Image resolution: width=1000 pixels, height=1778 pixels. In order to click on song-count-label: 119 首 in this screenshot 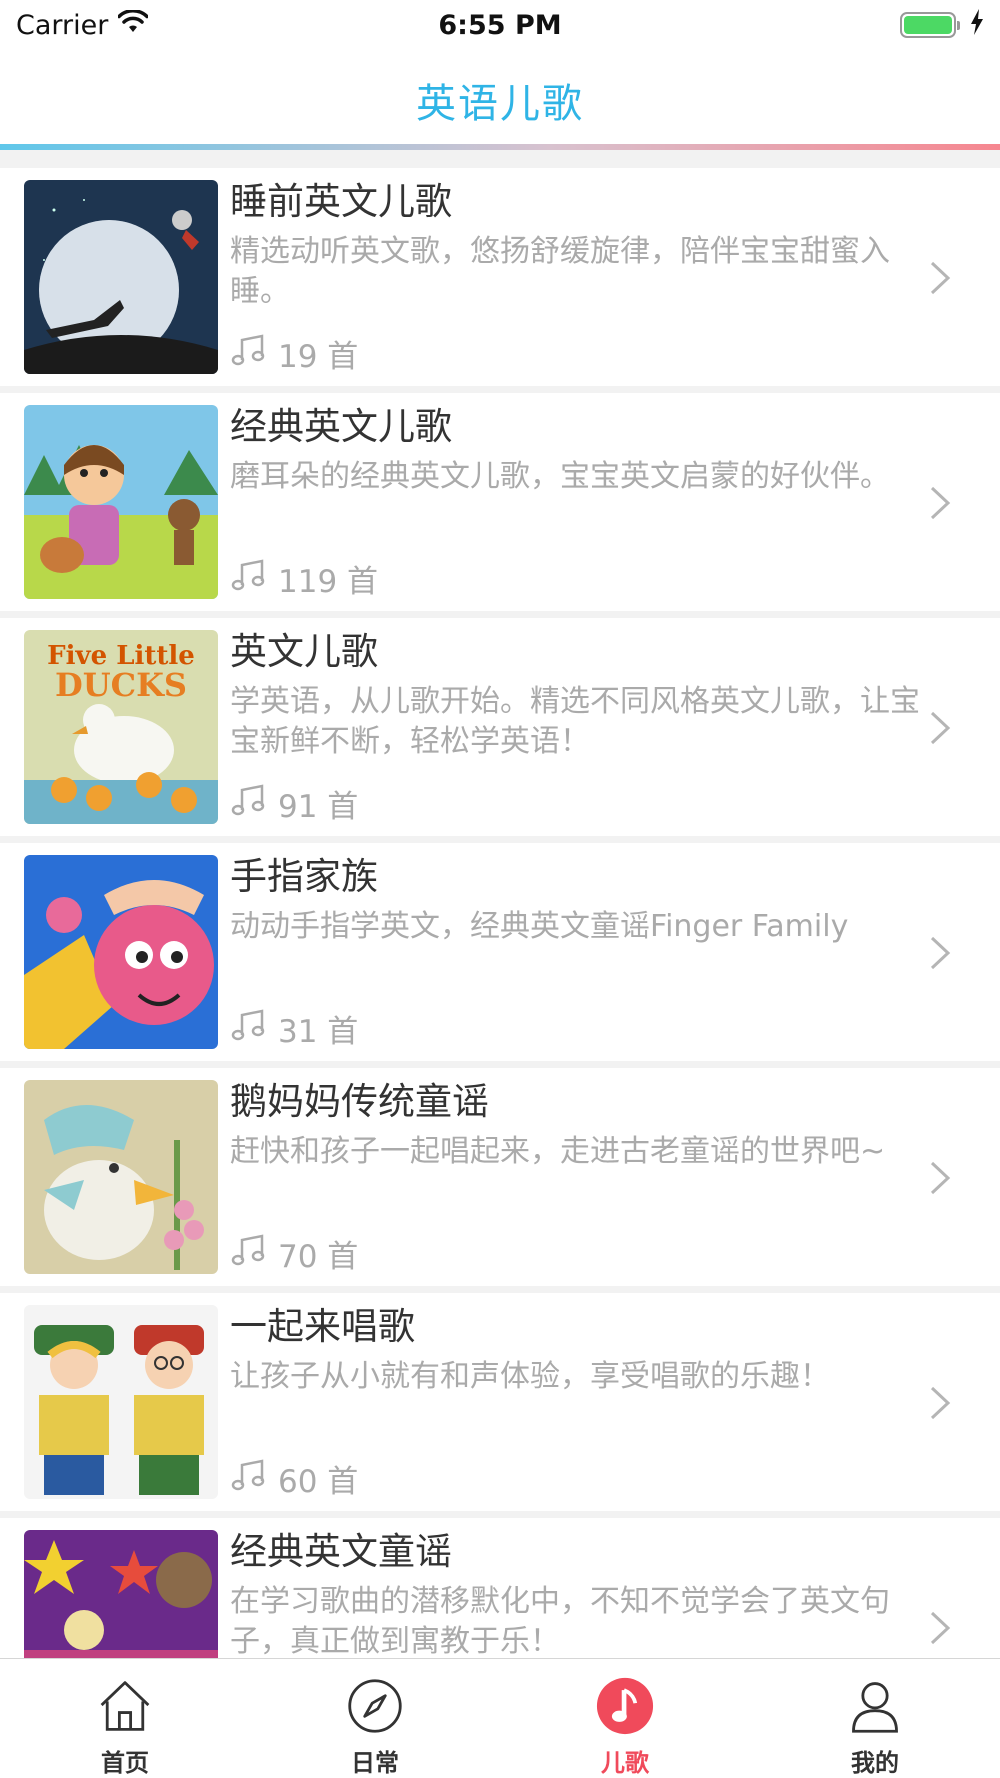, I will do `click(328, 582)`.